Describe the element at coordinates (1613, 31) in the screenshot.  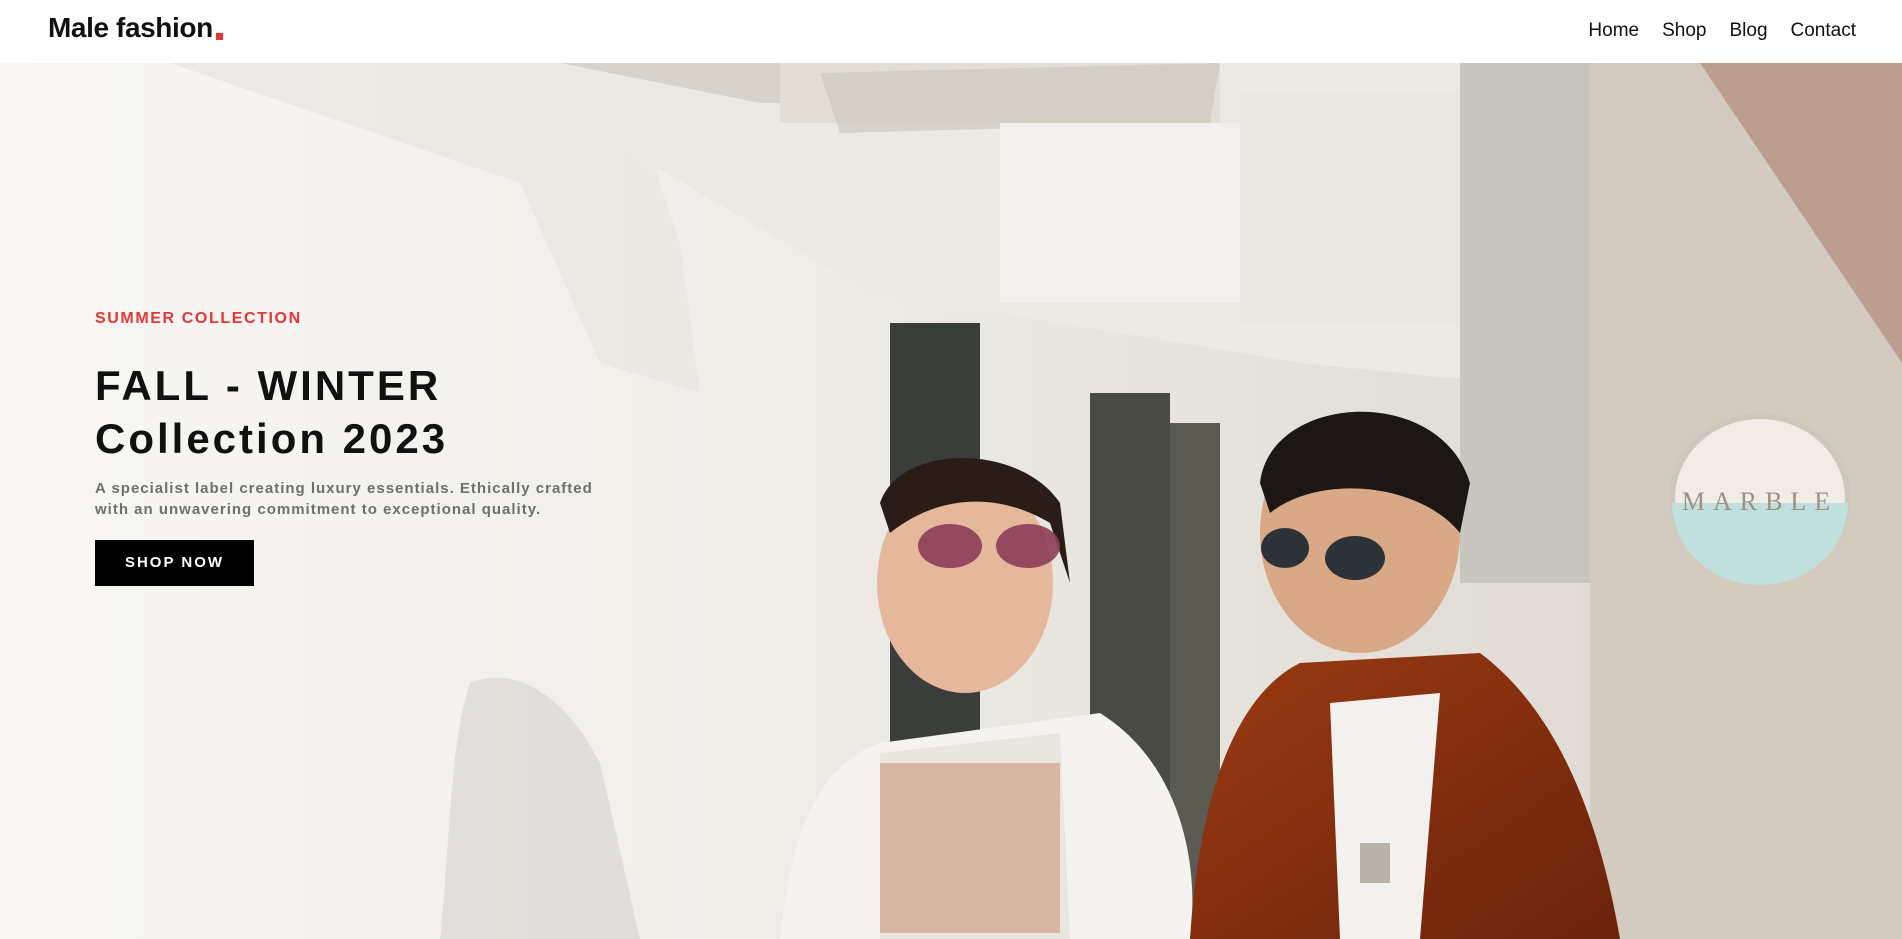
I see `nav-home-link: Home` at that location.